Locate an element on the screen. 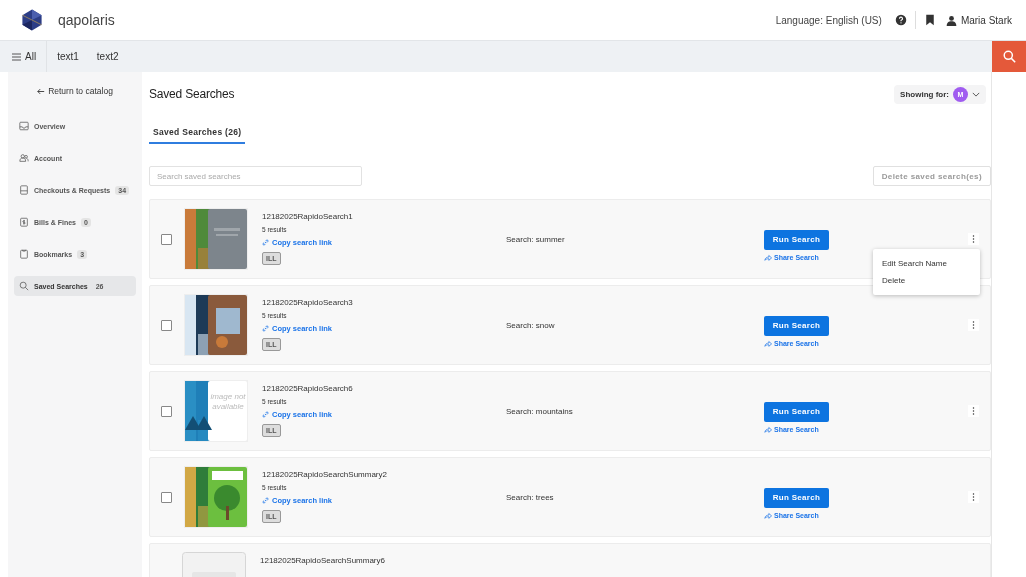 This screenshot has height=577, width=1026. menu-item: Edit Search Name is located at coordinates (926, 263).